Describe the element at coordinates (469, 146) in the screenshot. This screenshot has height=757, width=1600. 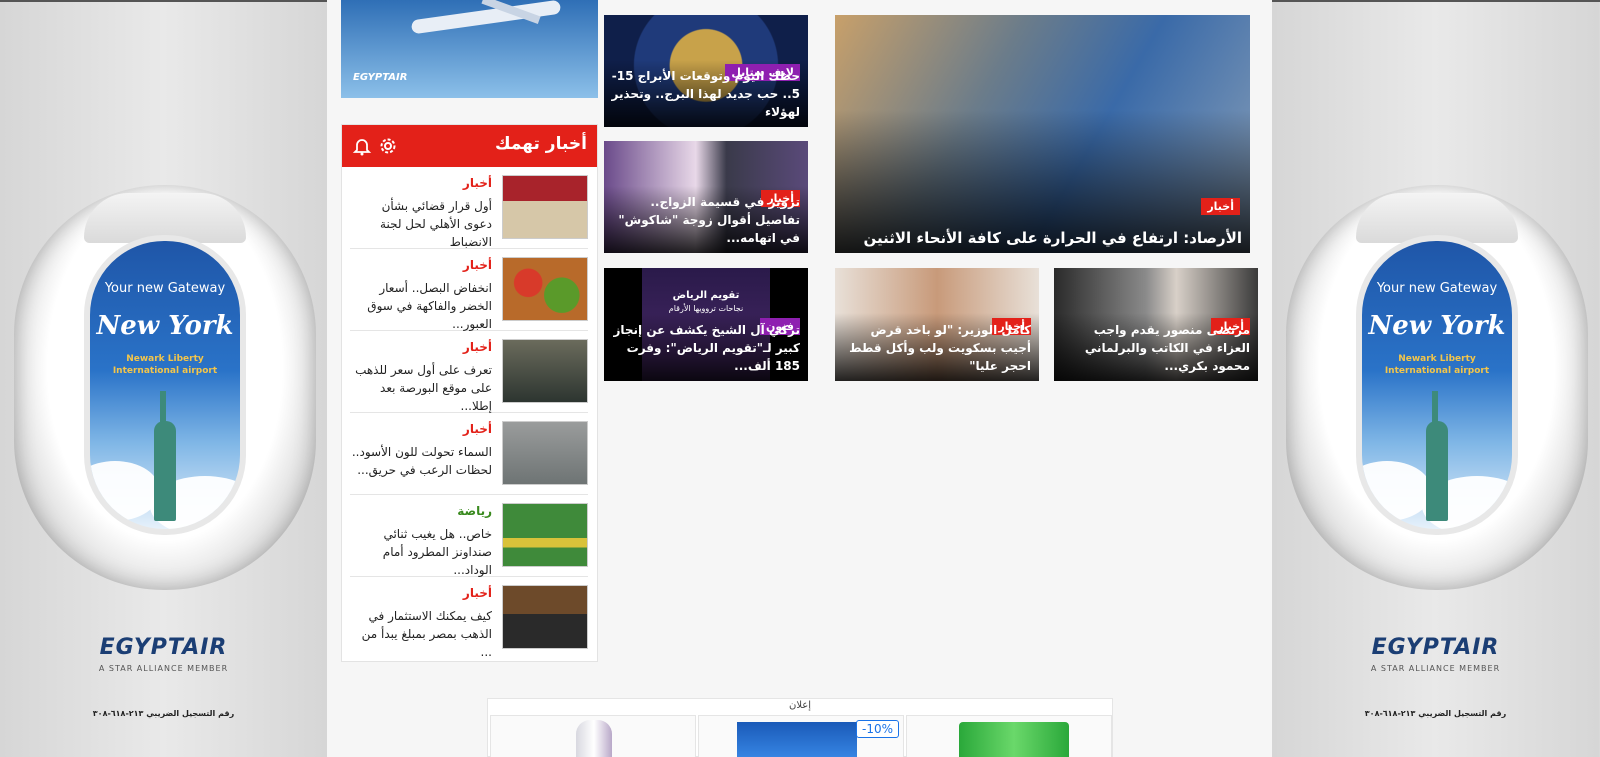
I see `news-box-header: أخبار تهمك` at that location.